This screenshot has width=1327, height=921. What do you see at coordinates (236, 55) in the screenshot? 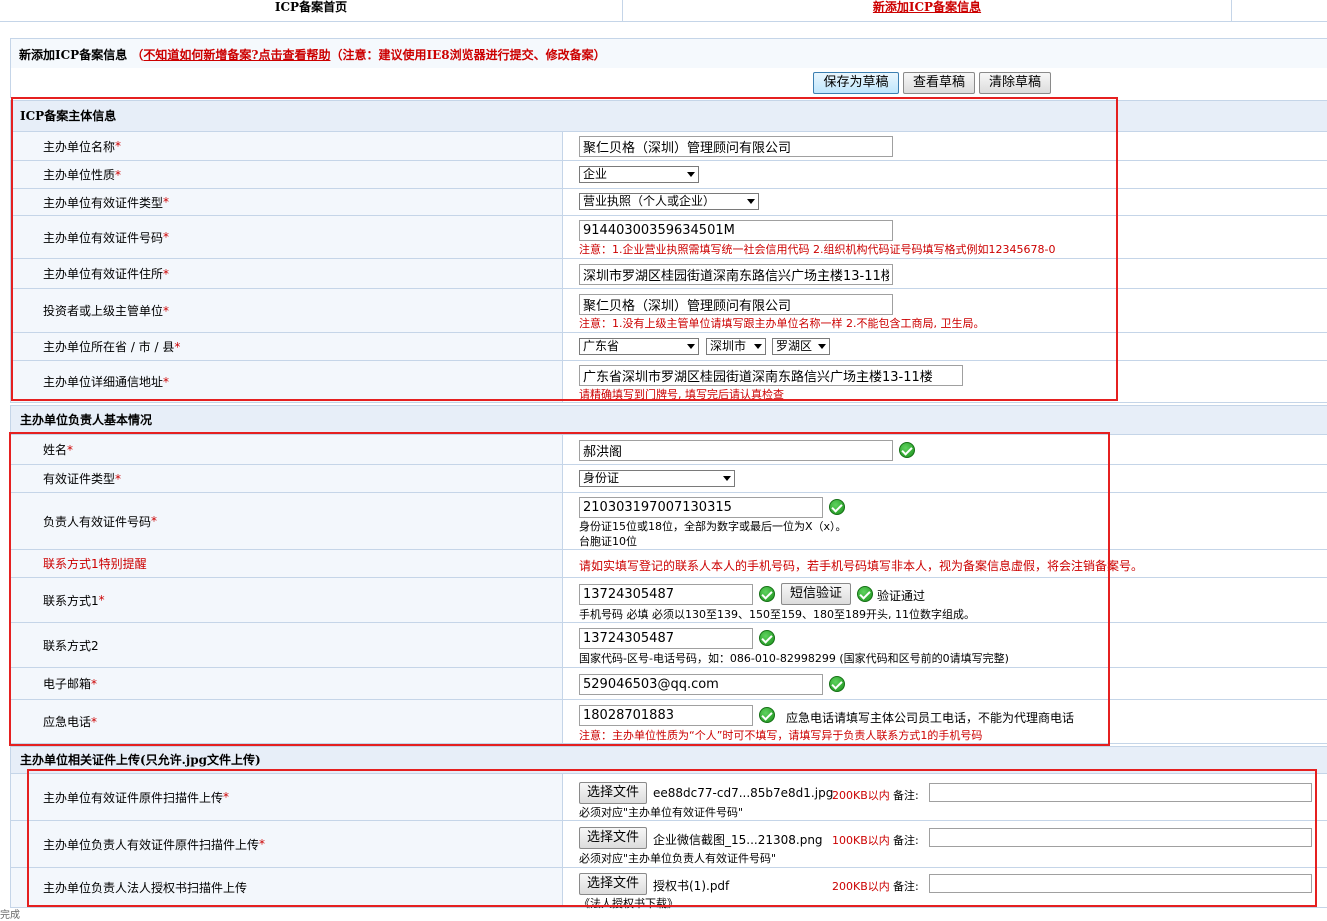
I see `help-link: 不知道如何新增备案?点击查看帮助` at bounding box center [236, 55].